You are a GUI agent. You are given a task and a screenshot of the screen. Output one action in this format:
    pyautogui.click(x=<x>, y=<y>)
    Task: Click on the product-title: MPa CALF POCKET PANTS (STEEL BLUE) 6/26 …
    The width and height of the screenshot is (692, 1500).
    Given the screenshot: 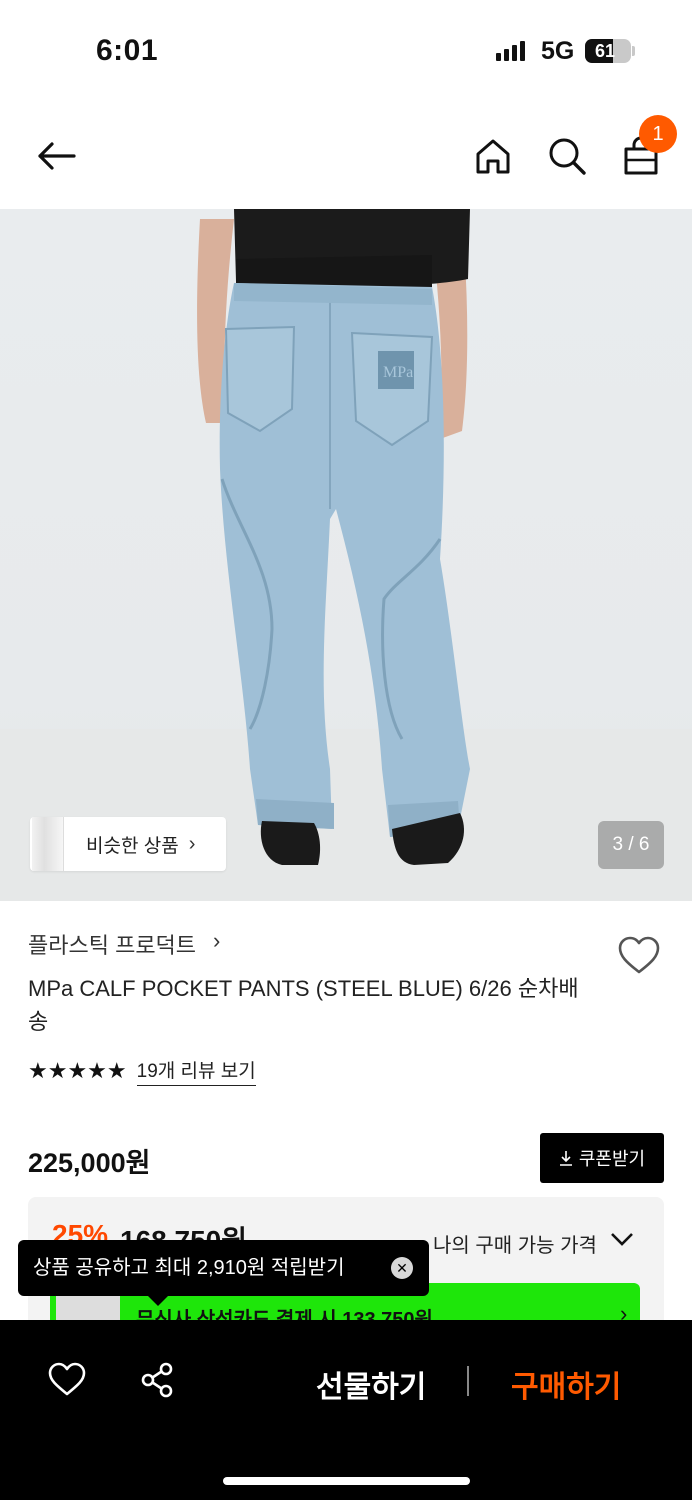 What is the action you would take?
    pyautogui.click(x=303, y=1005)
    